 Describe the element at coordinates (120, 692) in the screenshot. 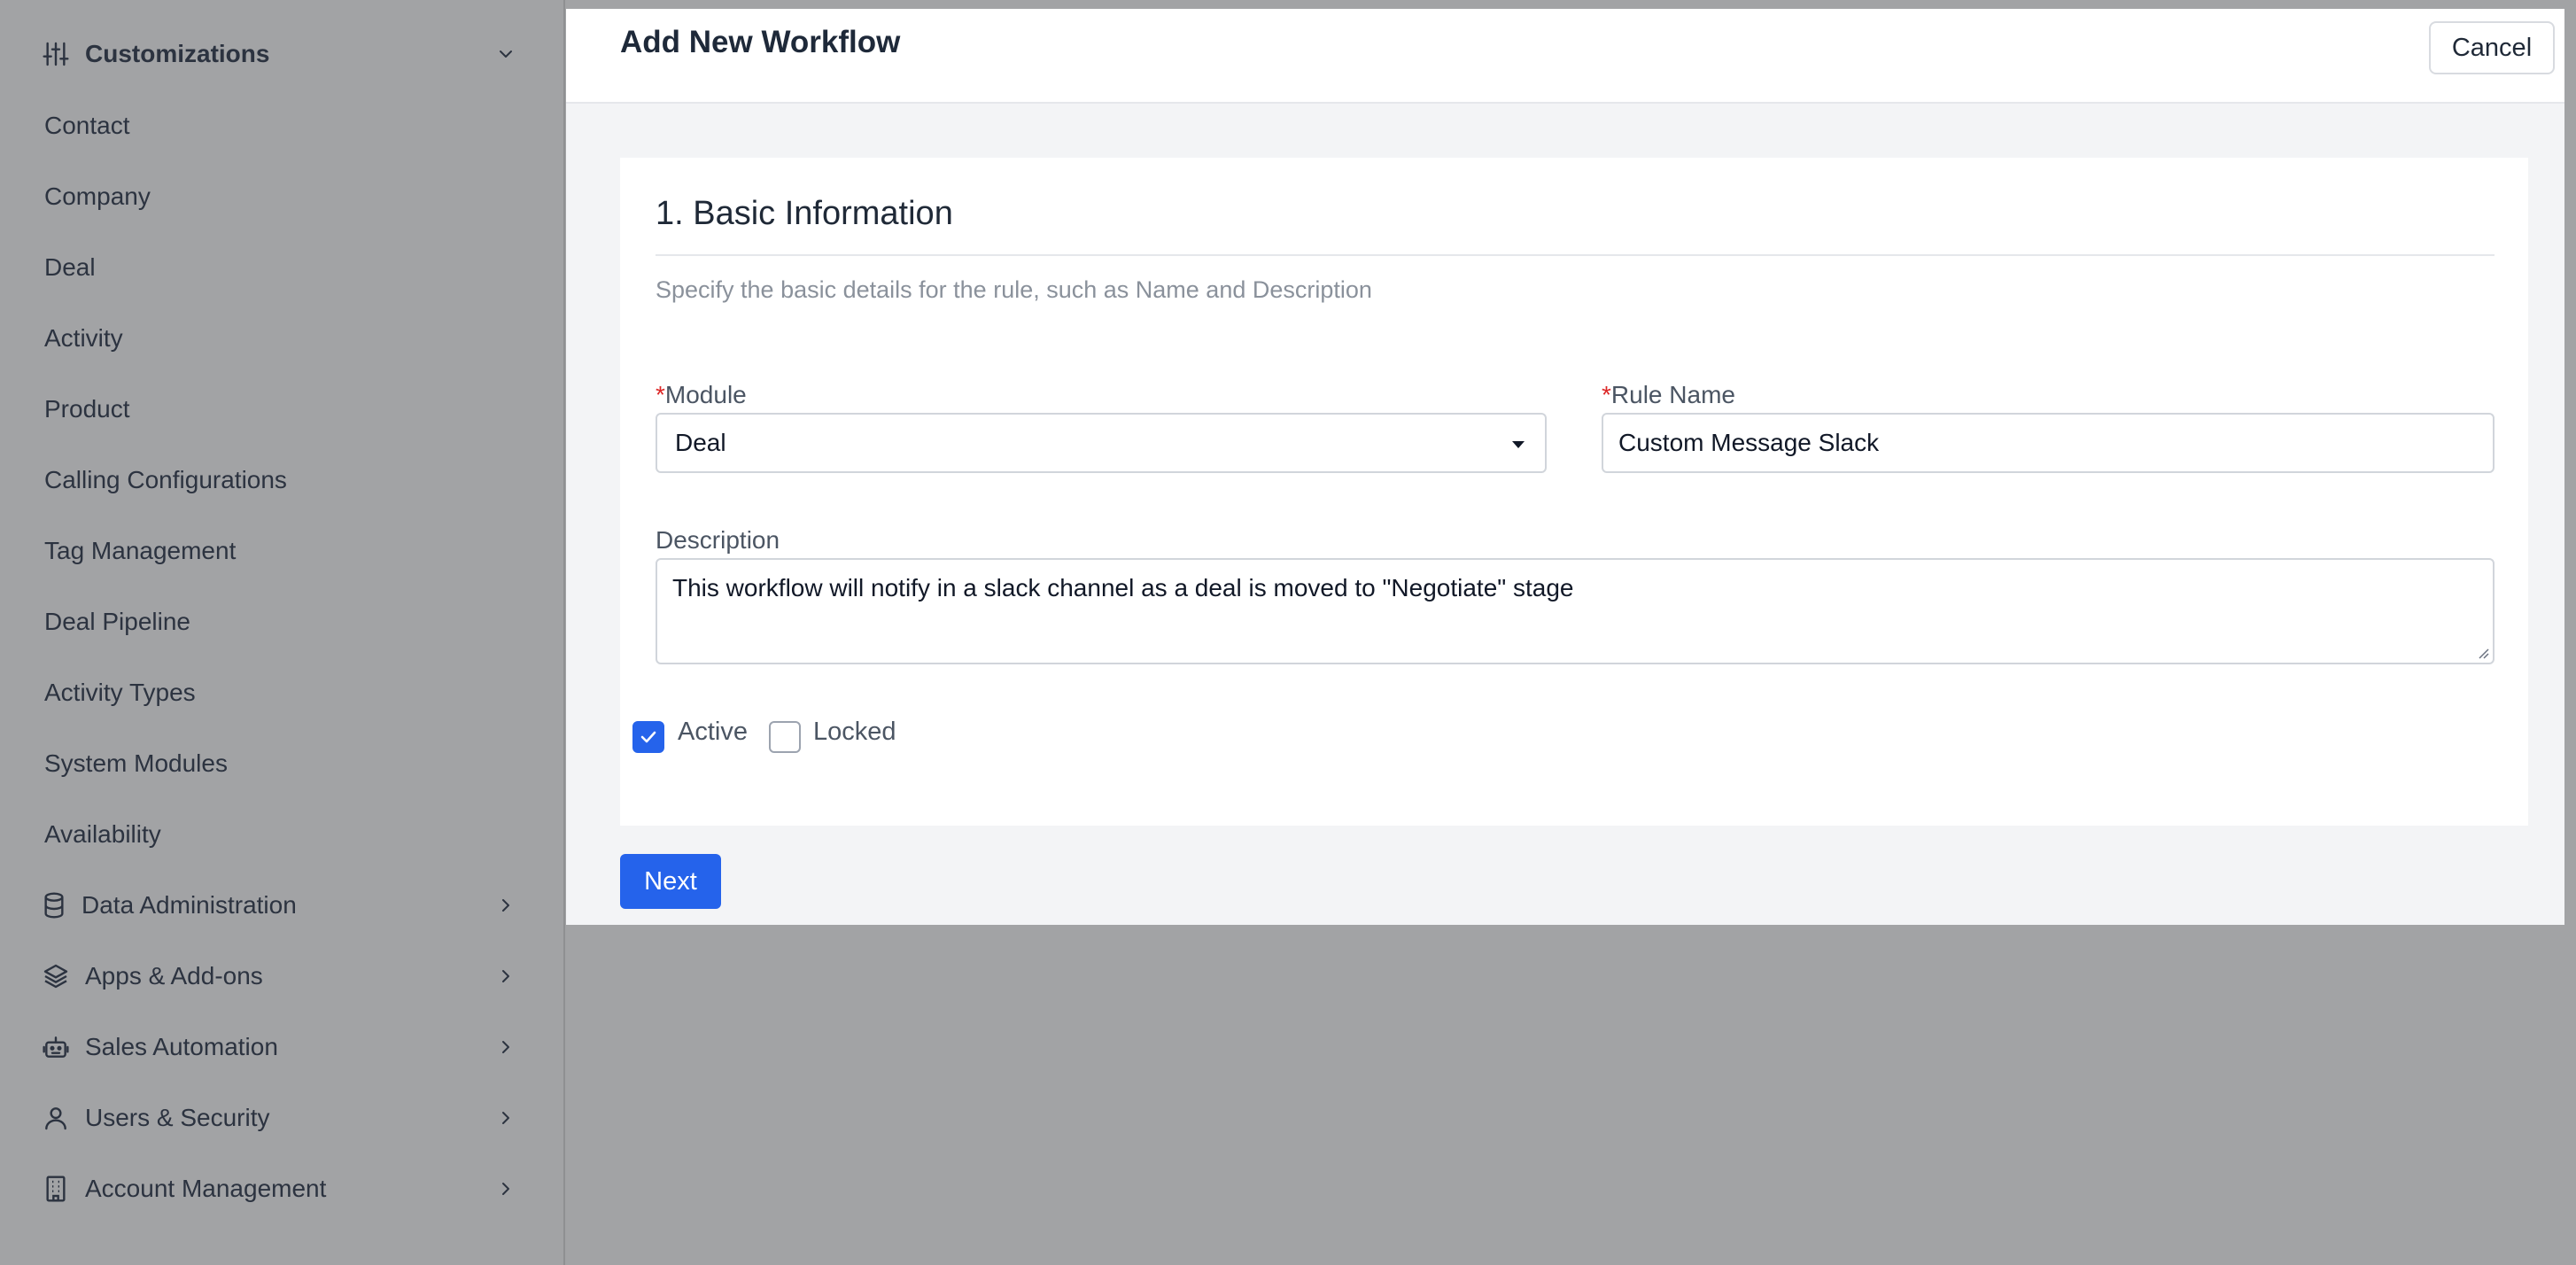

I see `sidebar-item-activity-types: Activity Types` at that location.